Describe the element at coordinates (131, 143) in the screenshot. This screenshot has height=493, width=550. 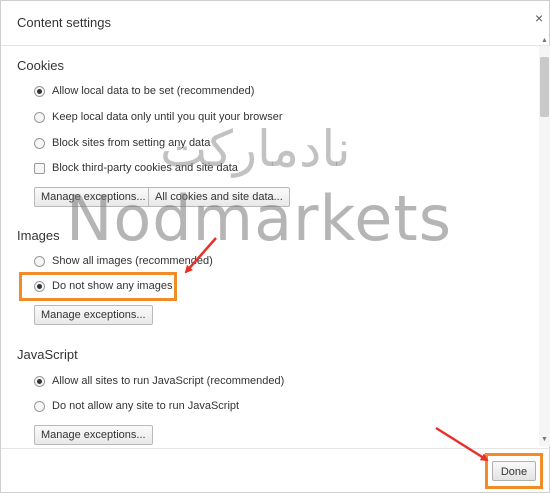
I see `option-label: Block sites from setting any data` at that location.